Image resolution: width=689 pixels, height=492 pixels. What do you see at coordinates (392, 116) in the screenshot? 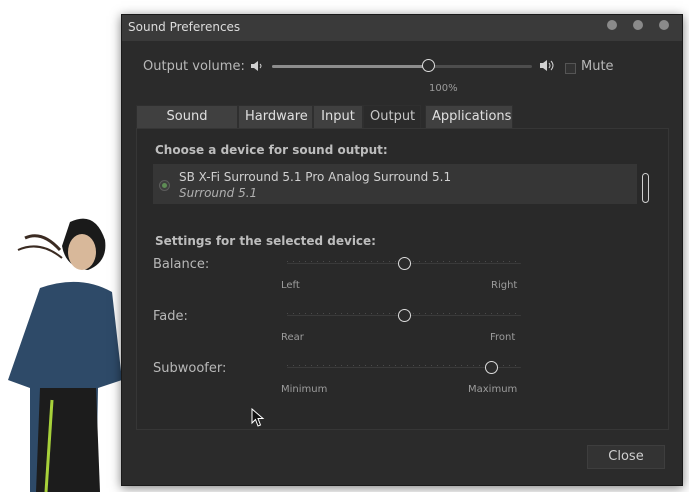
I see `tab-output: Output` at bounding box center [392, 116].